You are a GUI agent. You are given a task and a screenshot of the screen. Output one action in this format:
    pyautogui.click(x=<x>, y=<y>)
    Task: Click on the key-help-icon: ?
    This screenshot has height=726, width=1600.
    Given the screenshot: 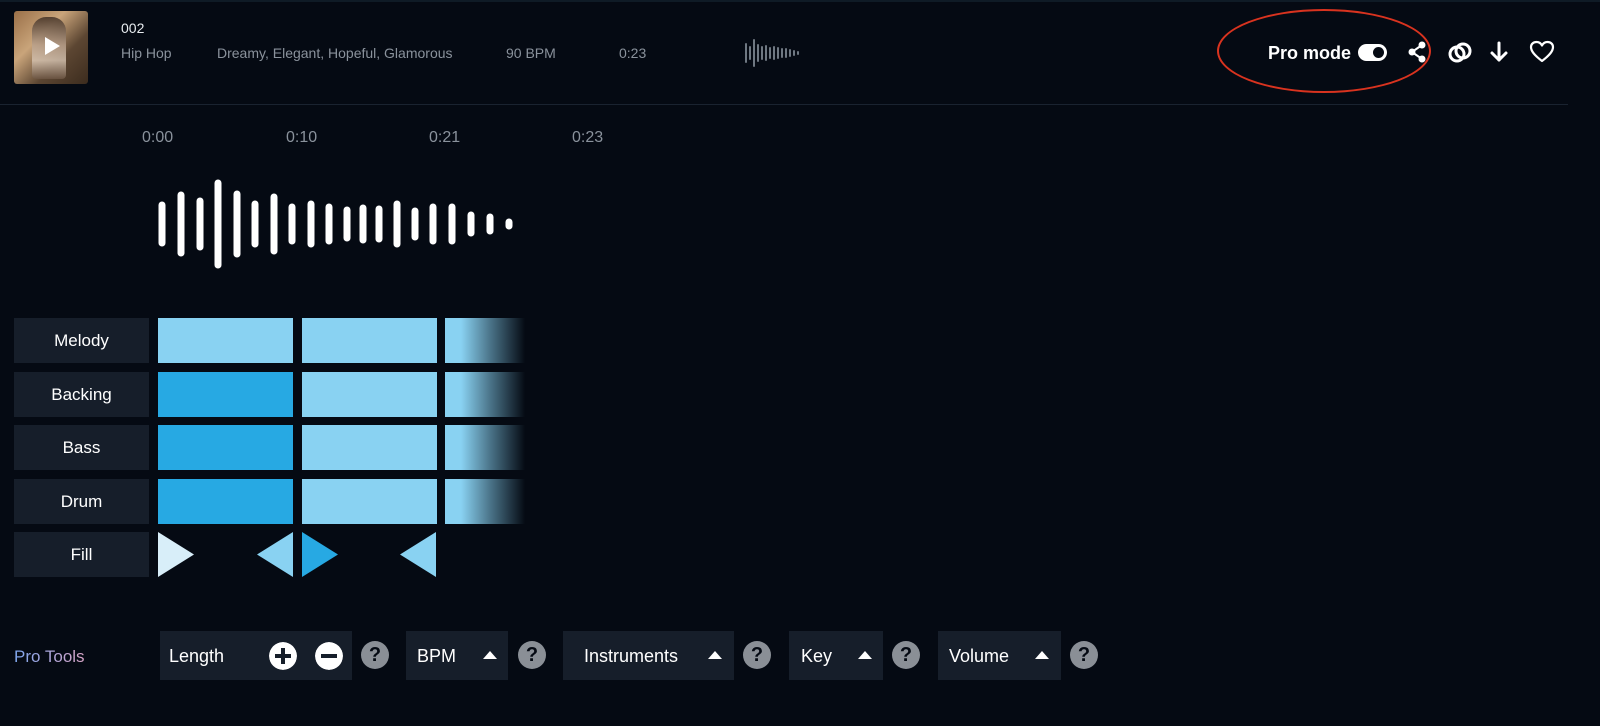 What is the action you would take?
    pyautogui.click(x=906, y=655)
    